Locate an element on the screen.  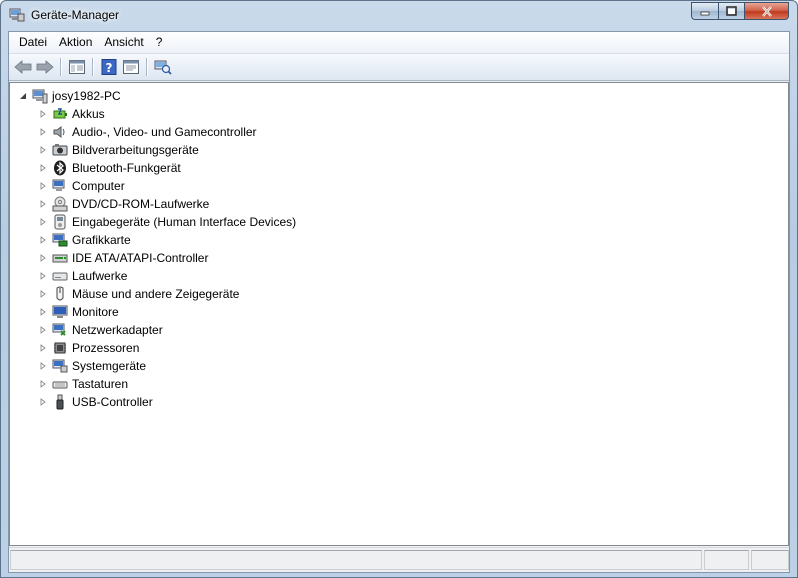
tree-category-node: Mäuse und andere Zeigegeräte is located at coordinates (138, 294).